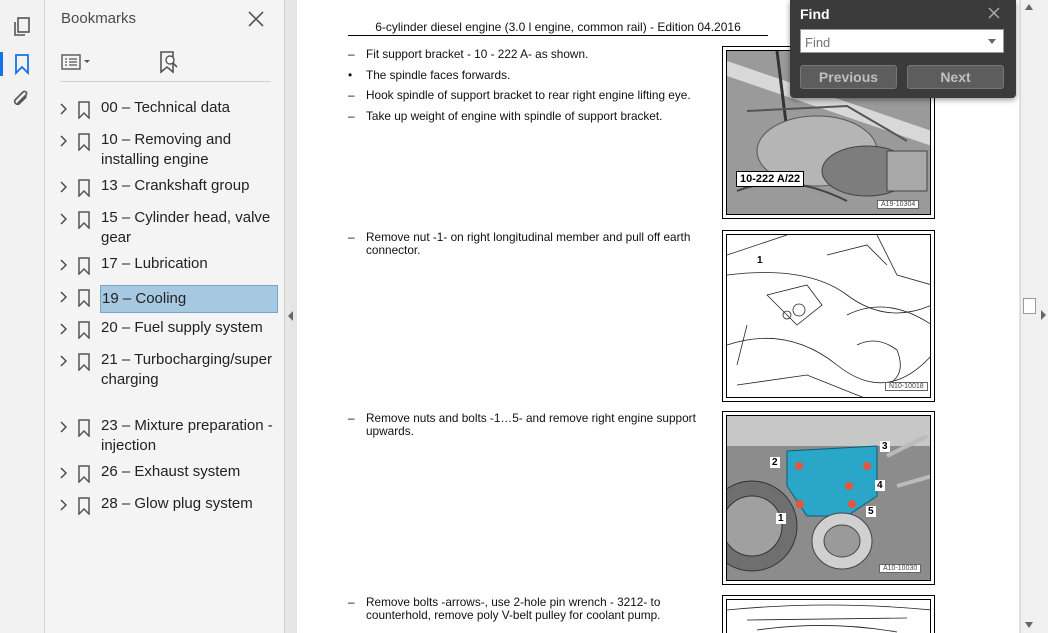  I want to click on find-input-box, so click(902, 41).